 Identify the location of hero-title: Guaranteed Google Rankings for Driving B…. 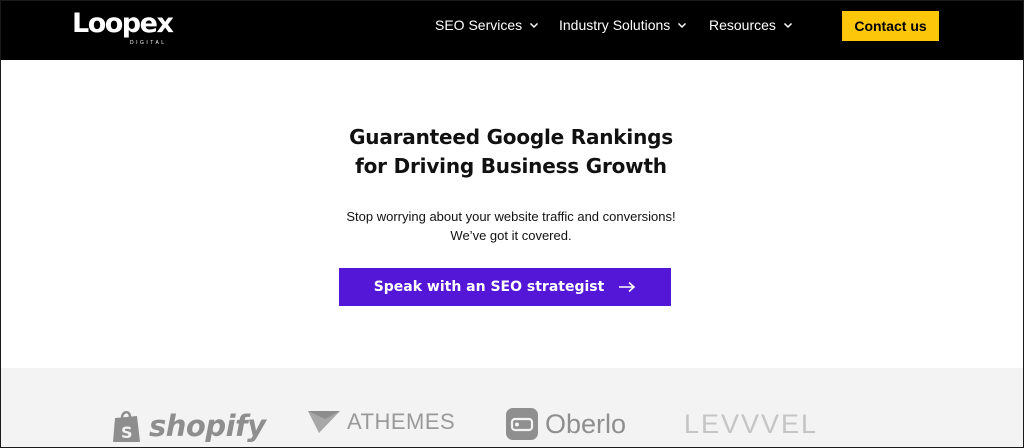
(511, 152).